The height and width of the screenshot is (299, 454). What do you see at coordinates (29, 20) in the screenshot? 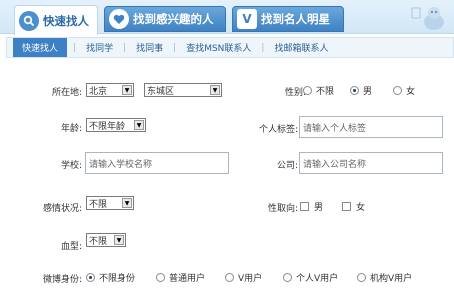
I see `search-icon` at bounding box center [29, 20].